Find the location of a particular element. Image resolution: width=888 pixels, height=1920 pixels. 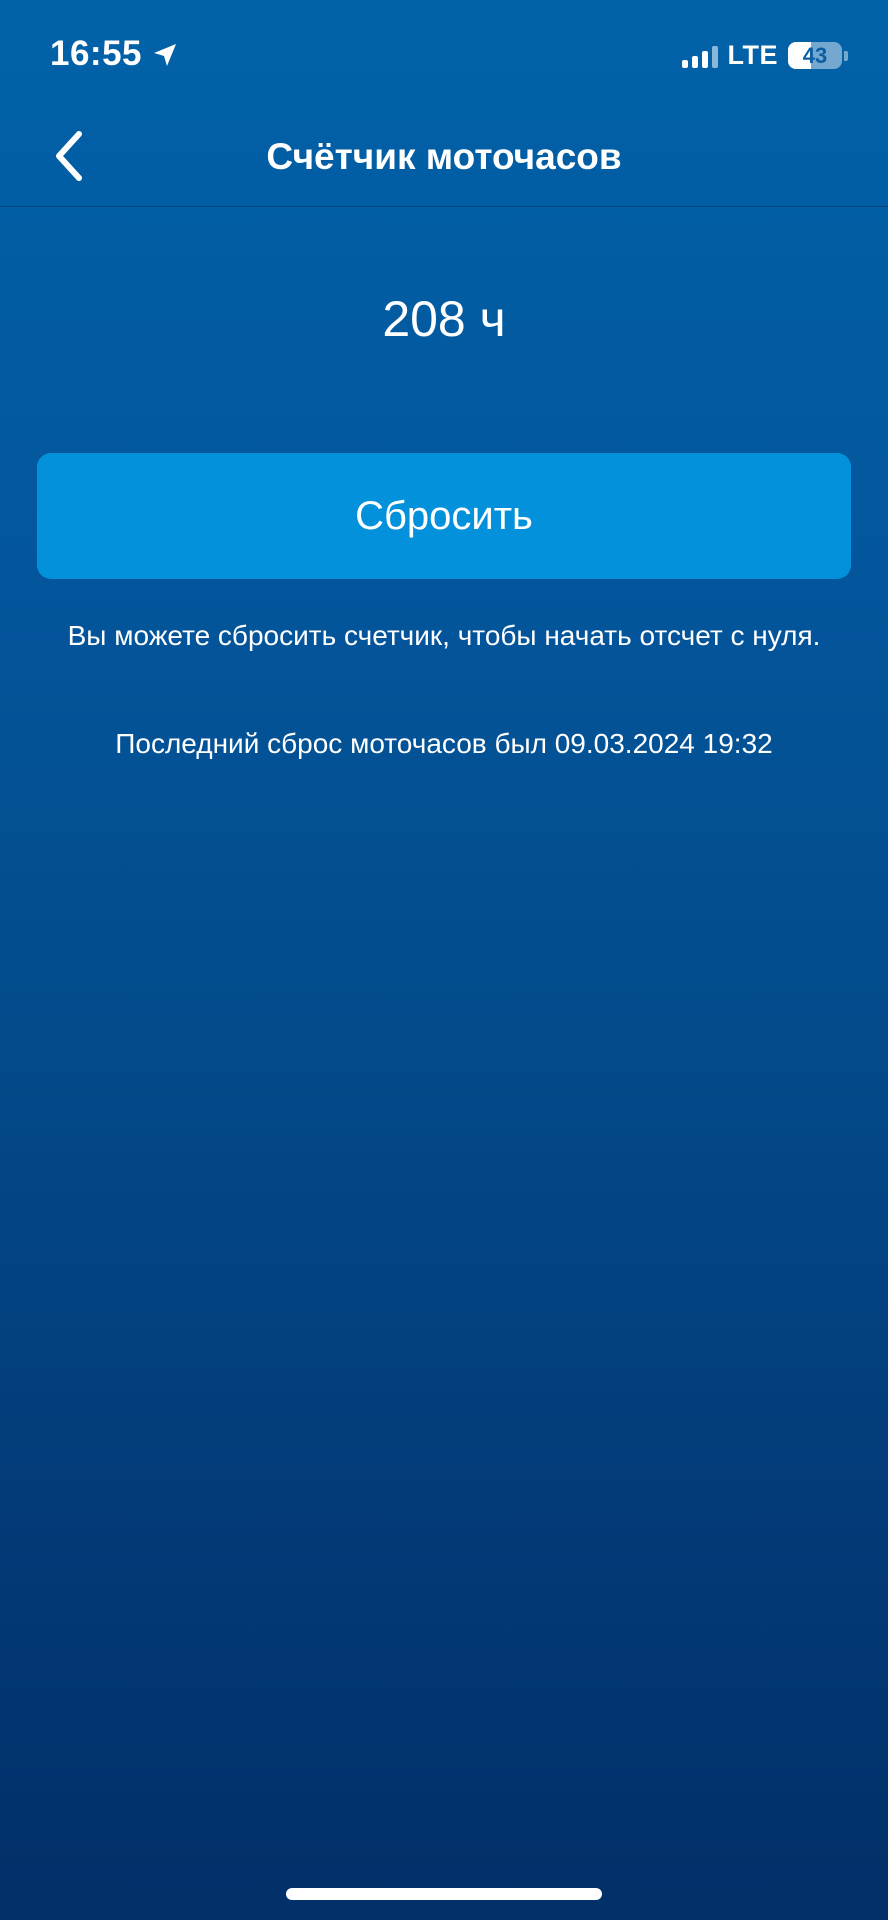

home-indicator is located at coordinates (444, 1894).